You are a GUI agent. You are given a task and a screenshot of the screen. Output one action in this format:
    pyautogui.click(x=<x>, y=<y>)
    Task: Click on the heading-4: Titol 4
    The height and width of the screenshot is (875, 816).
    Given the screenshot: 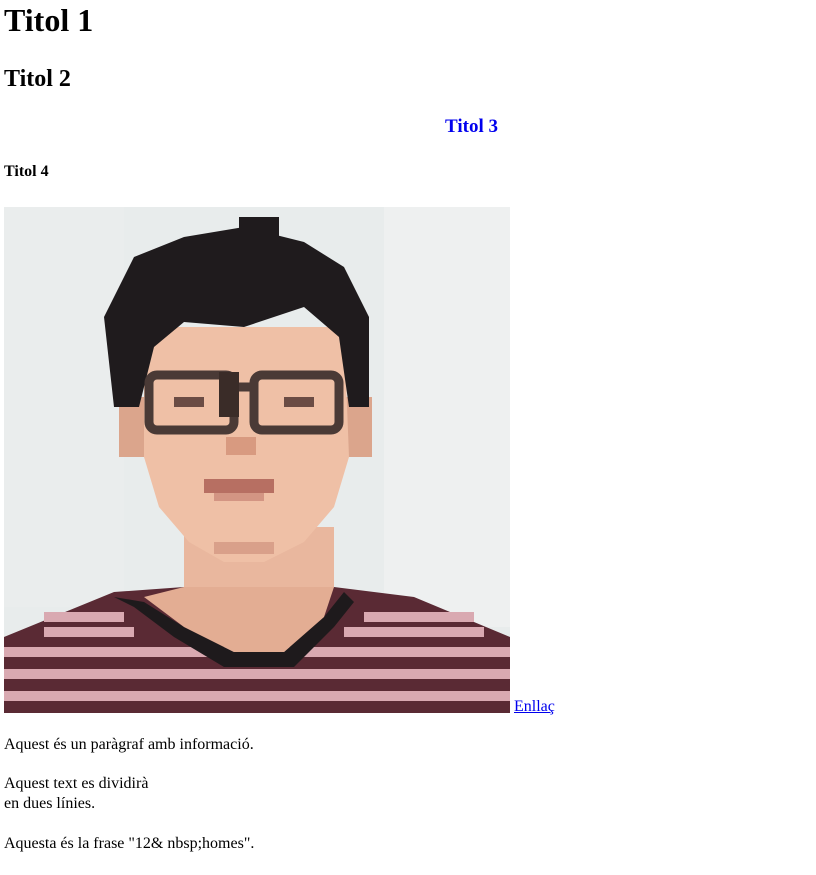 What is the action you would take?
    pyautogui.click(x=26, y=171)
    